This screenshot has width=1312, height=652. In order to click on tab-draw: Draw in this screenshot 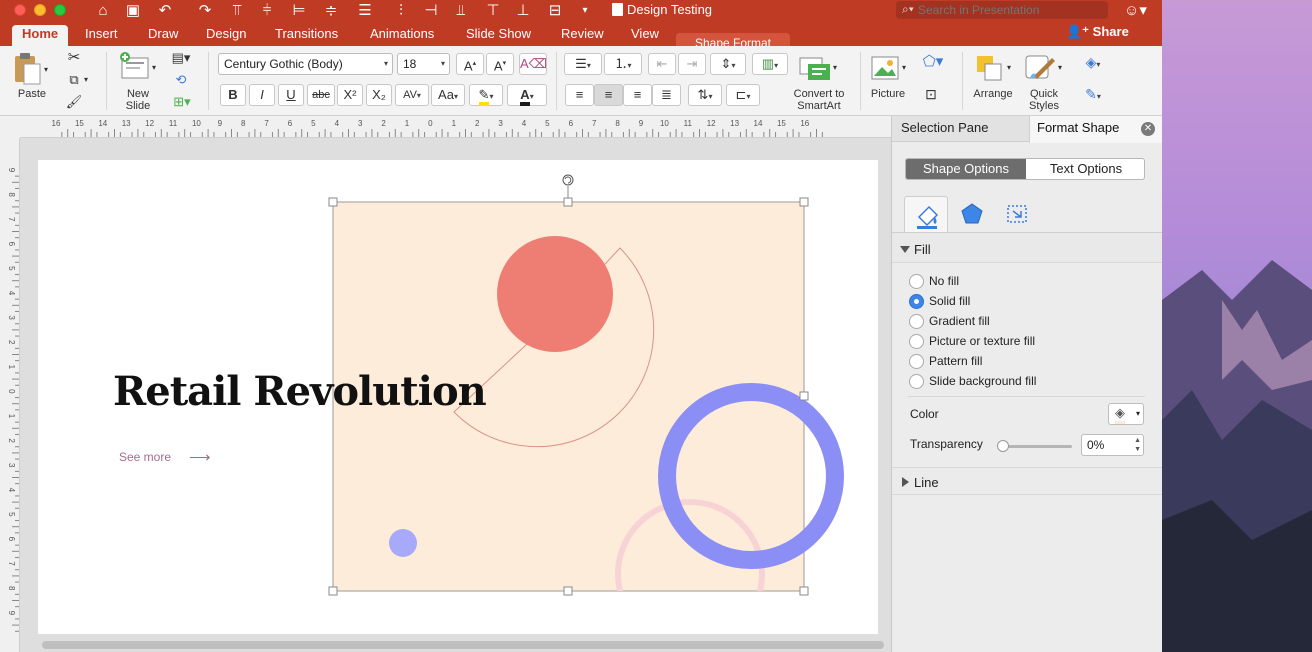, I will do `click(163, 35)`.